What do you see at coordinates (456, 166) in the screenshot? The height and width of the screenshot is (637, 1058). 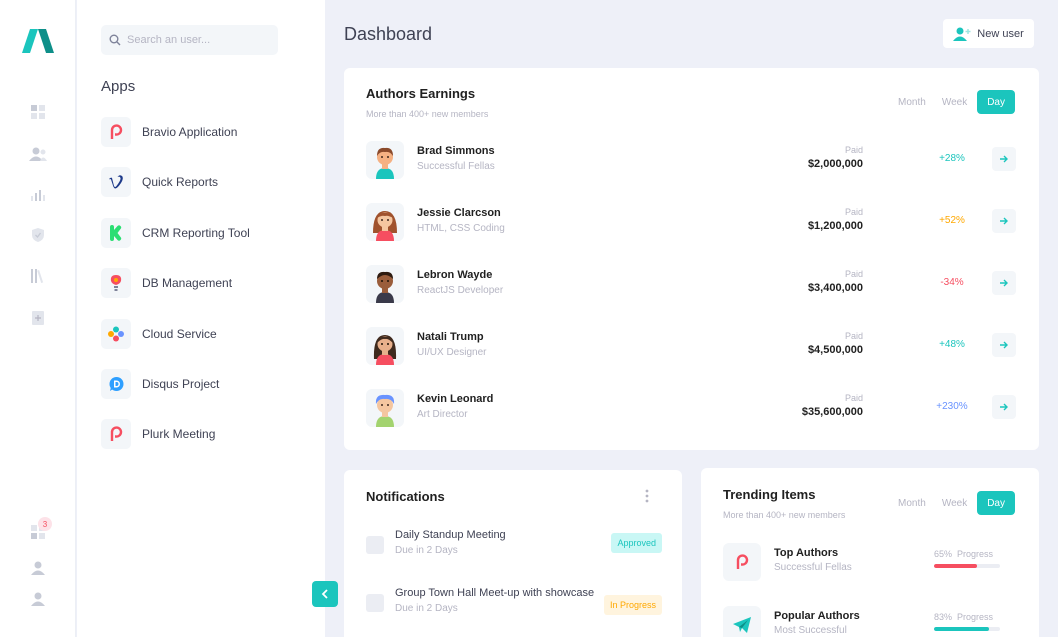 I see `author-role: Successful Fellas` at bounding box center [456, 166].